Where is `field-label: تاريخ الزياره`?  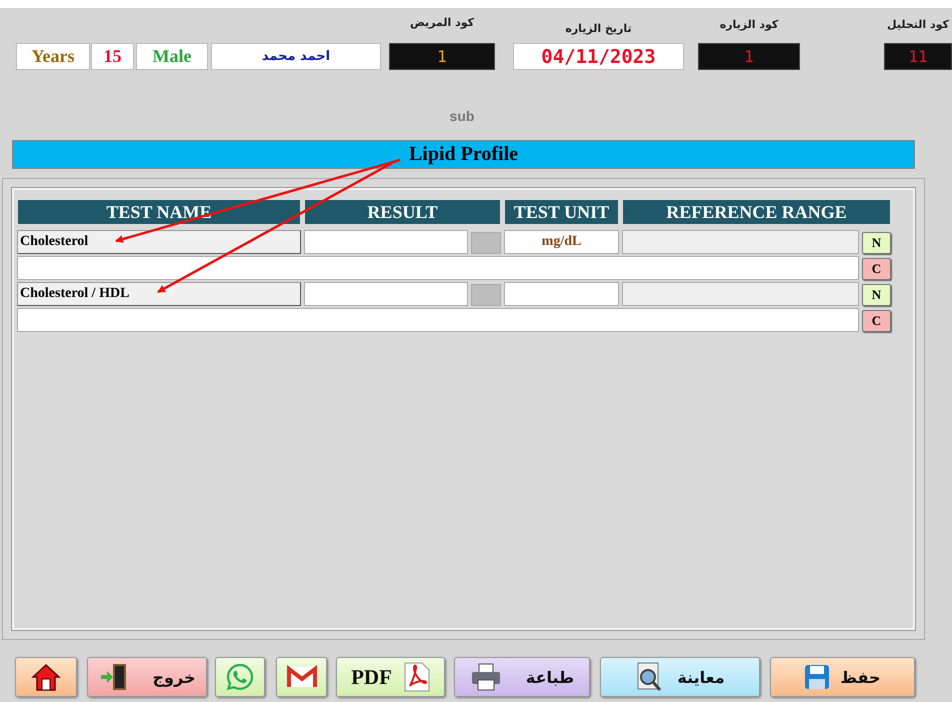 field-label: تاريخ الزياره is located at coordinates (598, 28).